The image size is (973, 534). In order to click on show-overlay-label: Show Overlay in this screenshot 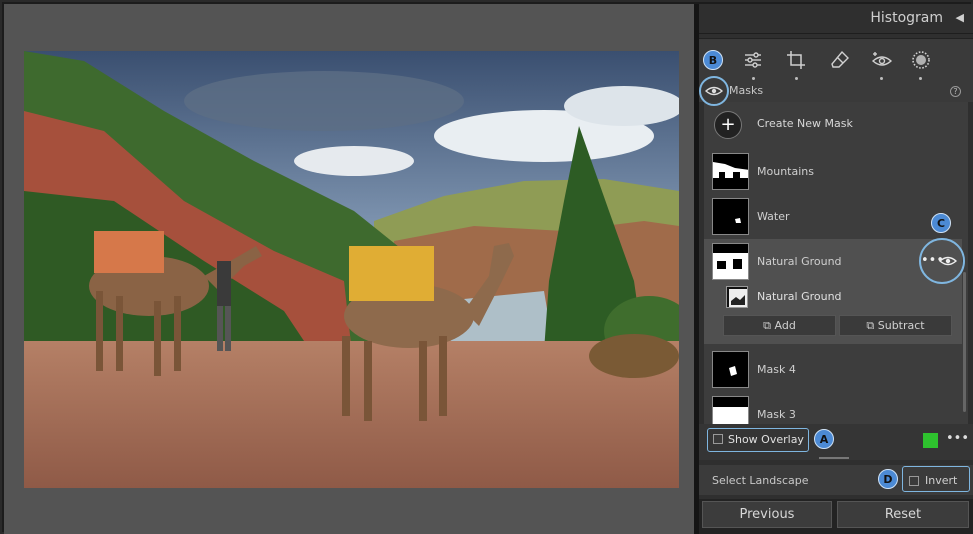, I will do `click(766, 439)`.